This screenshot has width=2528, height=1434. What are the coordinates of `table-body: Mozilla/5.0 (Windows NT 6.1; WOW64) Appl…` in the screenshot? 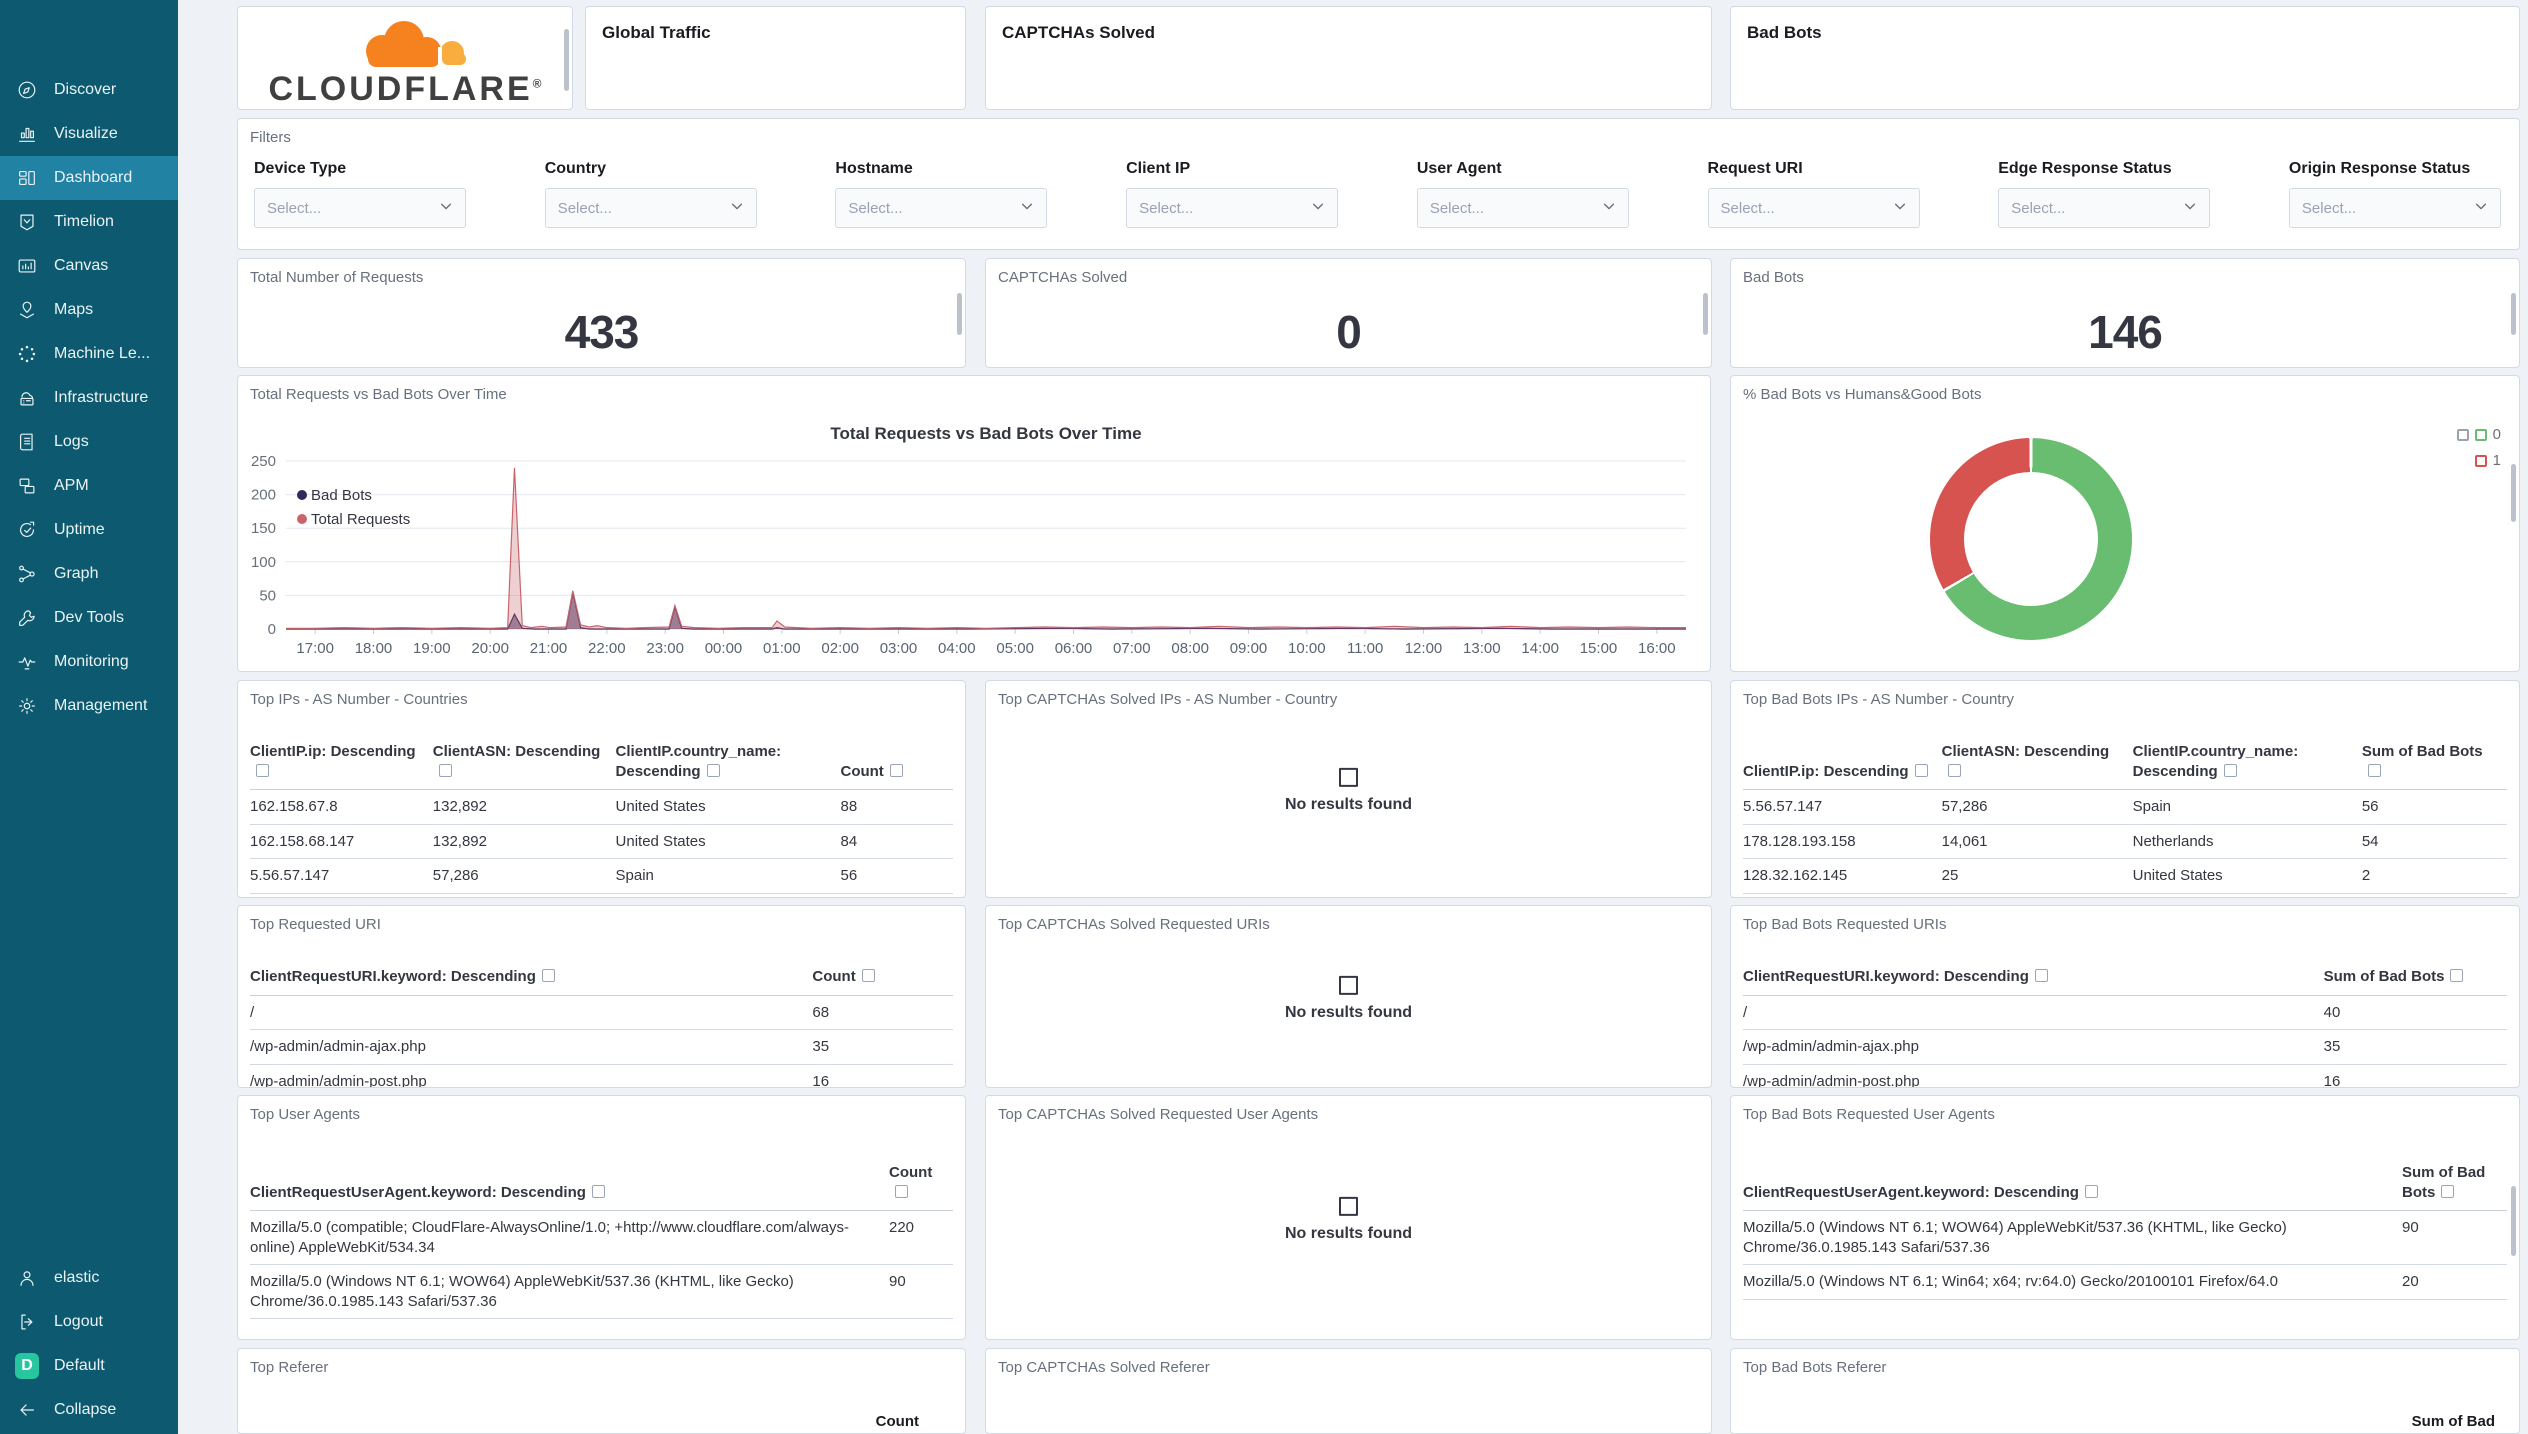 It's located at (2125, 1255).